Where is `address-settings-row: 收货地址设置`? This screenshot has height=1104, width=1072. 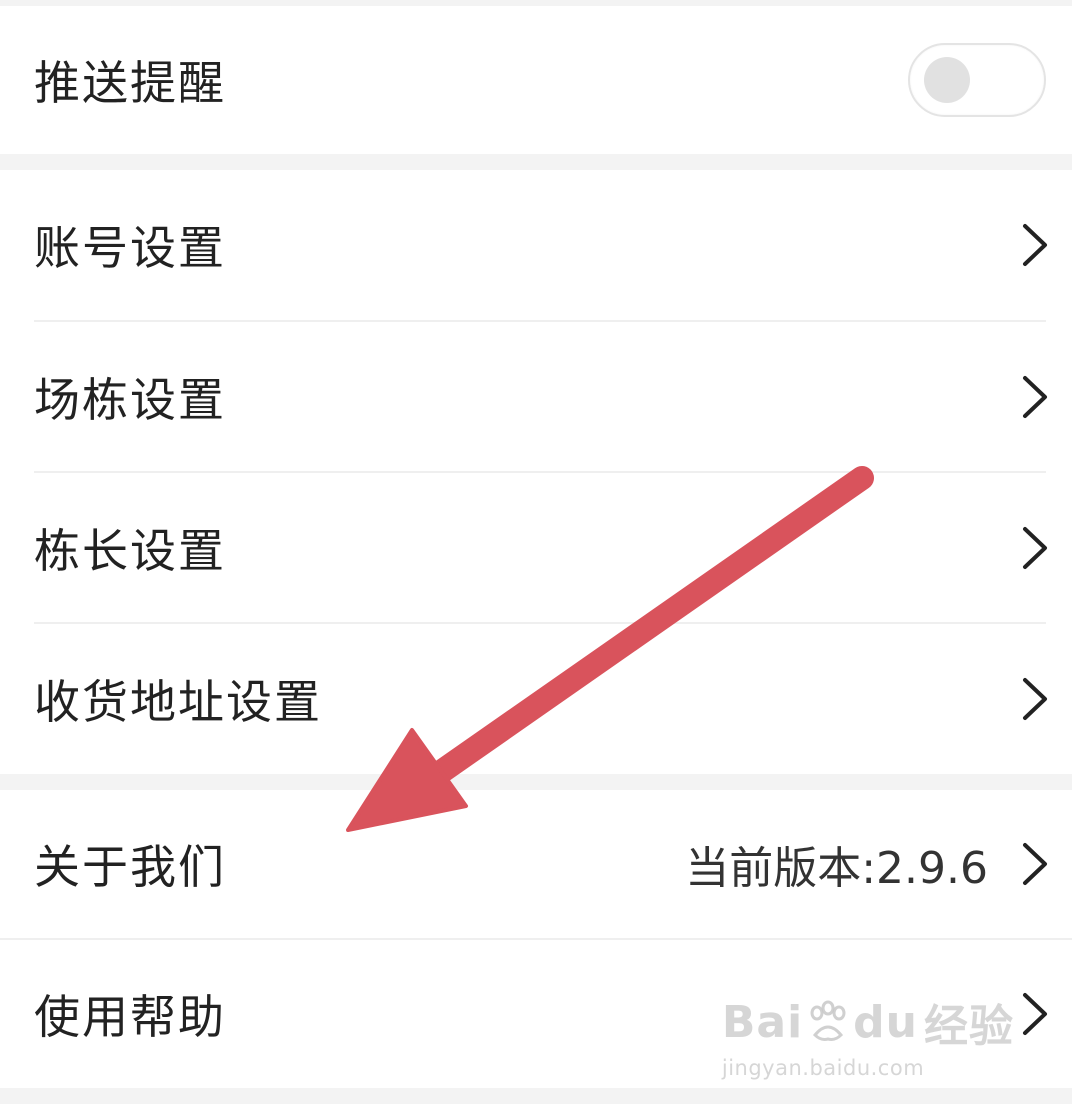
address-settings-row: 收货地址设置 is located at coordinates (536, 699).